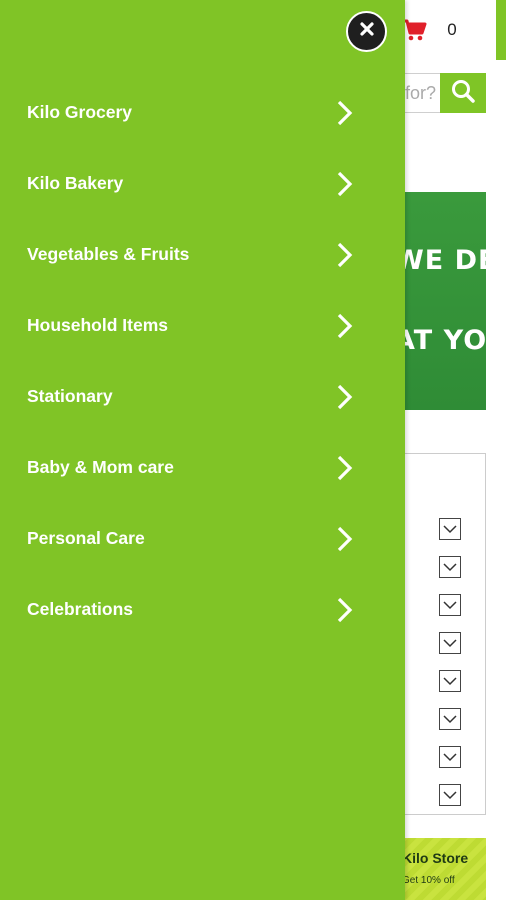 This screenshot has width=506, height=900. I want to click on menu-item-celebrations: Celebrations, so click(202, 609).